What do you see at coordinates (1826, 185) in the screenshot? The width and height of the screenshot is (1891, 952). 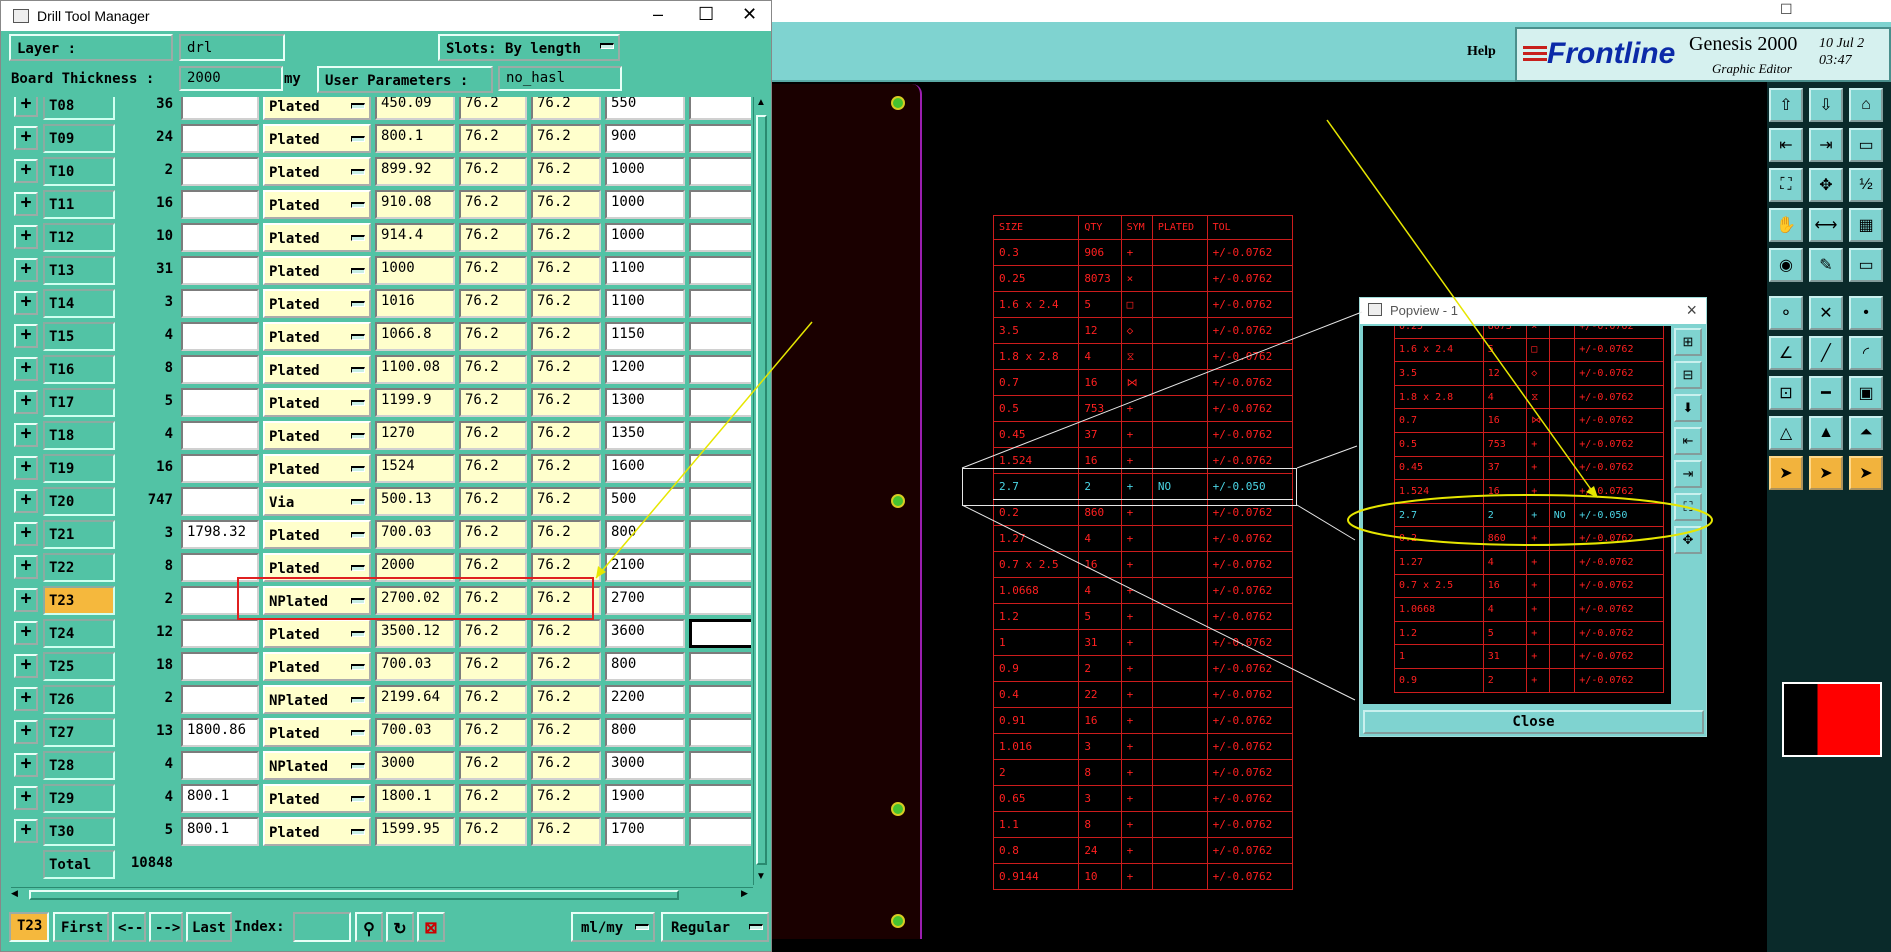 I see `zoom-center-icon: ✥` at bounding box center [1826, 185].